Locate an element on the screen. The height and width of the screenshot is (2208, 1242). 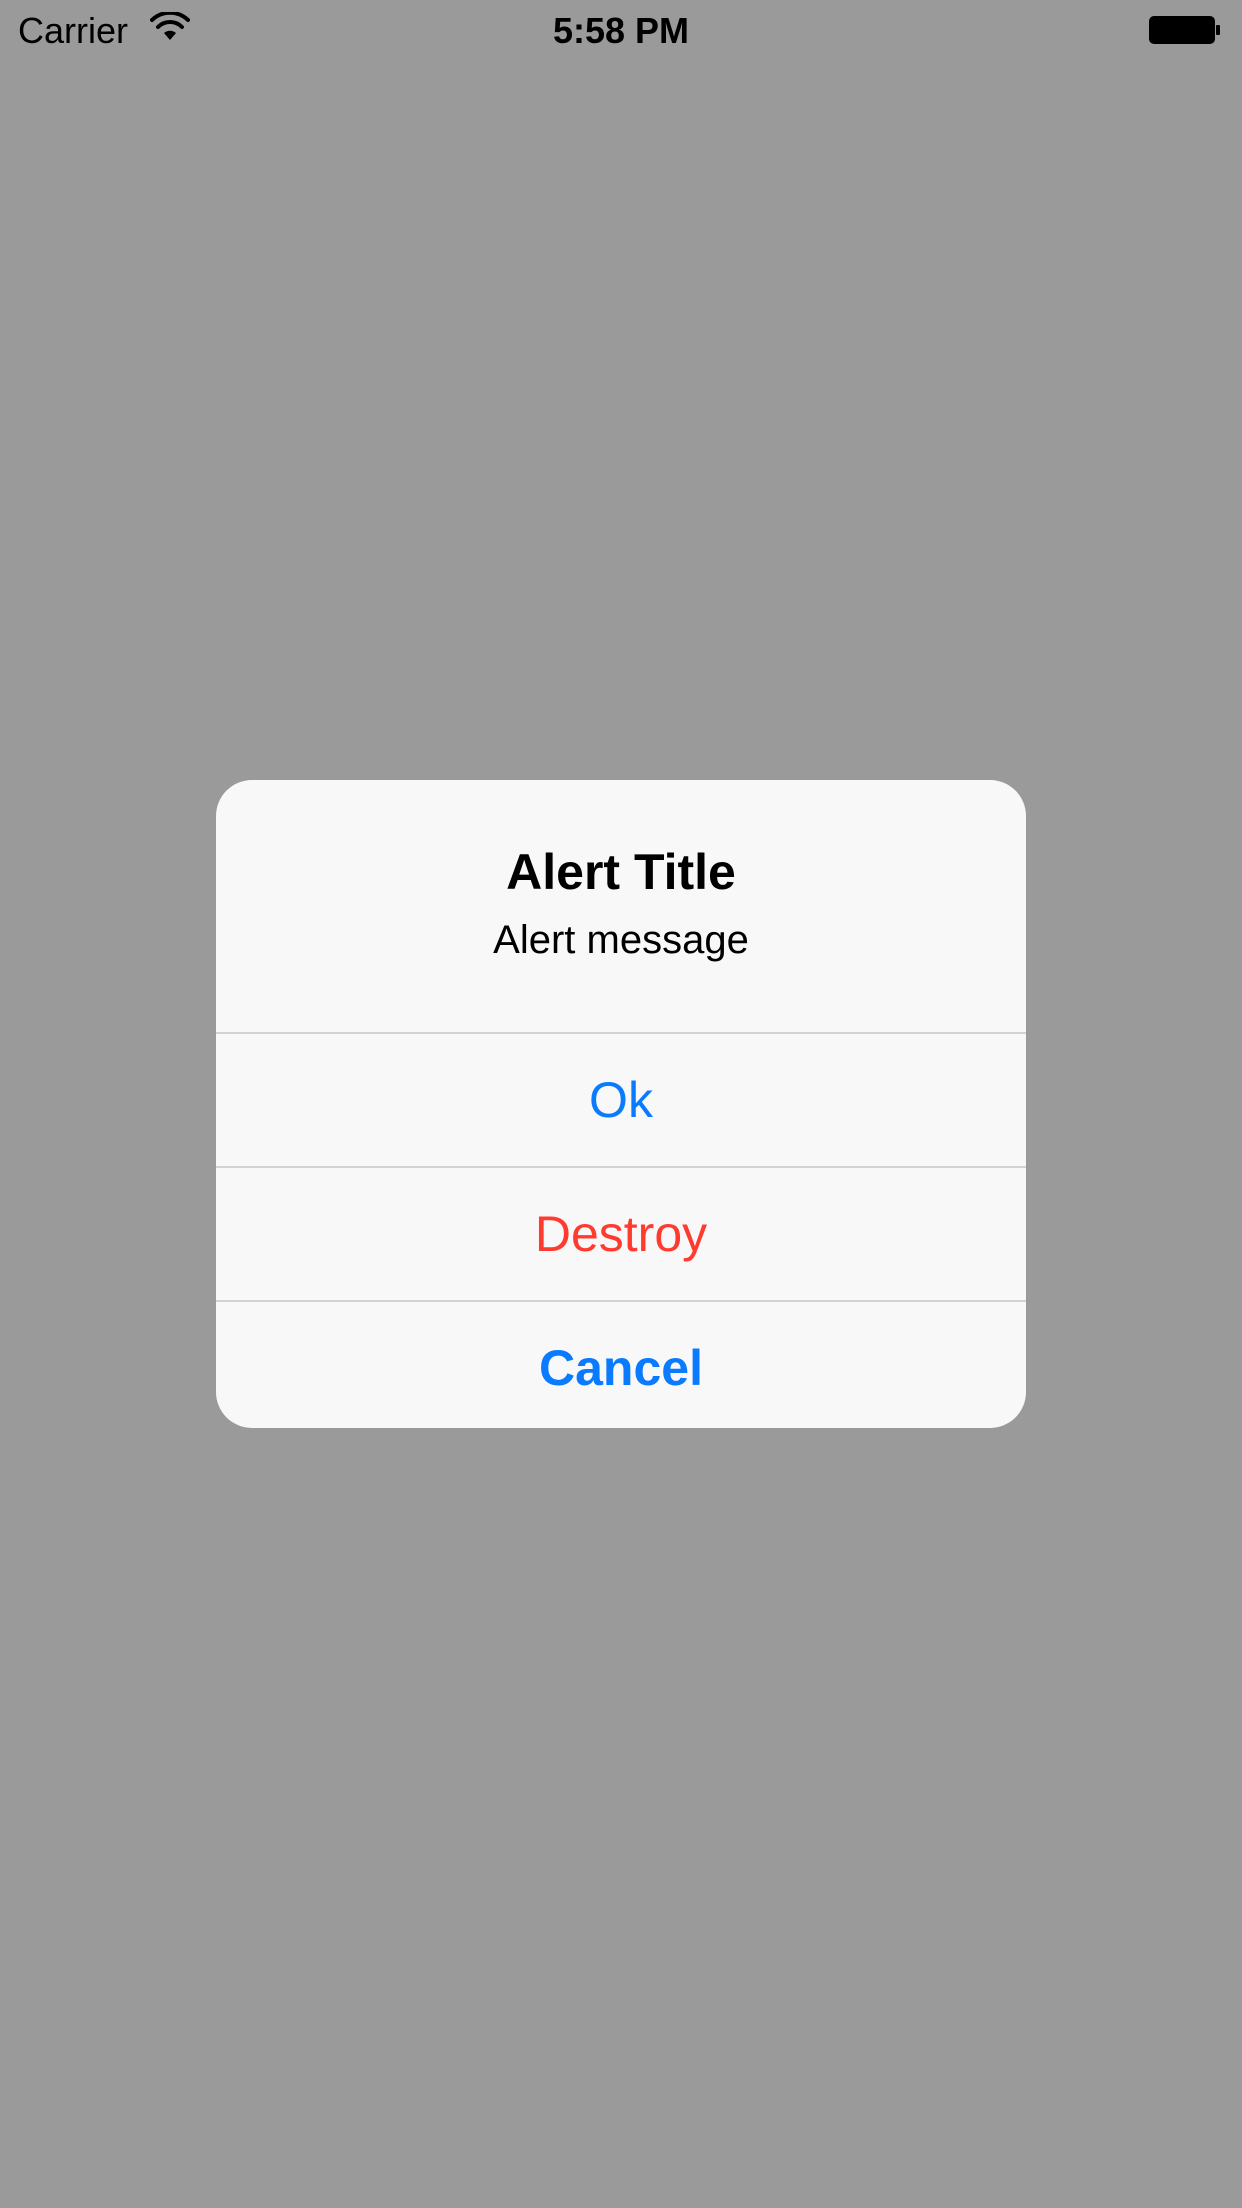
status-bar: Carrier 5:58 PM is located at coordinates (621, 30).